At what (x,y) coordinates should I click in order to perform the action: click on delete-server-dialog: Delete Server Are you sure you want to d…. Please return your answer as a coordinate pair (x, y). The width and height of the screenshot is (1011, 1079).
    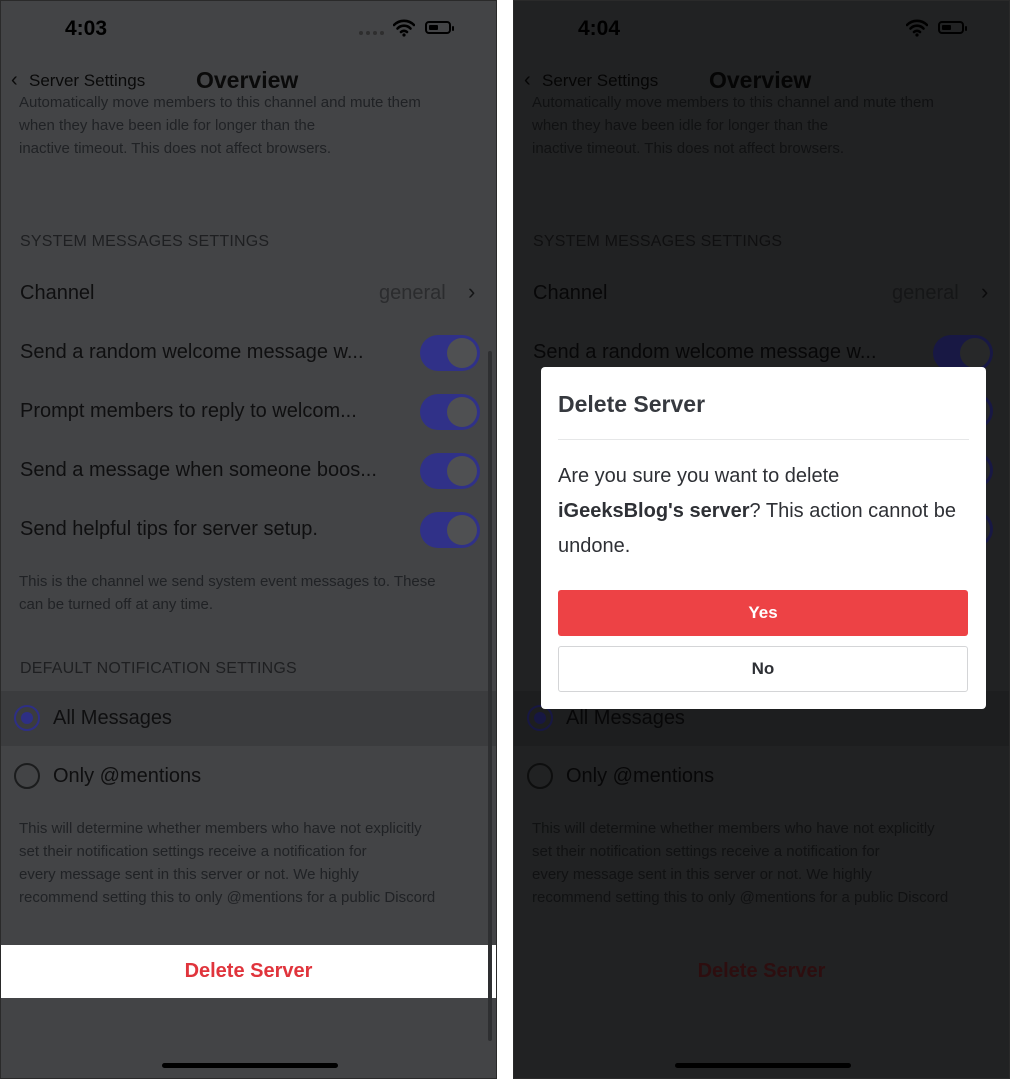
    Looking at the image, I should click on (763, 538).